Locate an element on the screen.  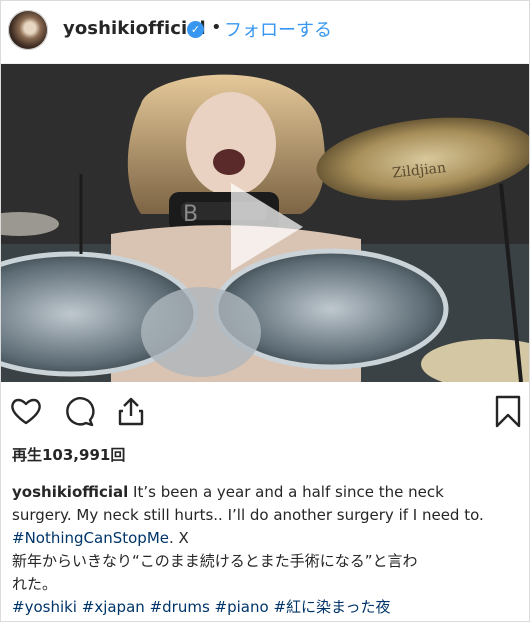
hashtag: #紅に染まった夜 is located at coordinates (331, 607).